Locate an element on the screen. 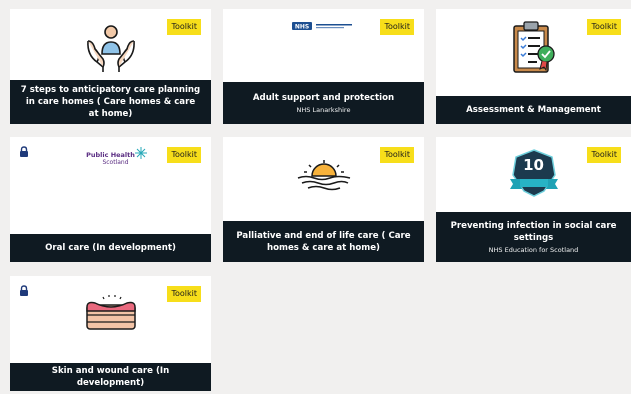 This screenshot has height=394, width=631. ten-badge-icon: 10 is located at coordinates (533, 173).